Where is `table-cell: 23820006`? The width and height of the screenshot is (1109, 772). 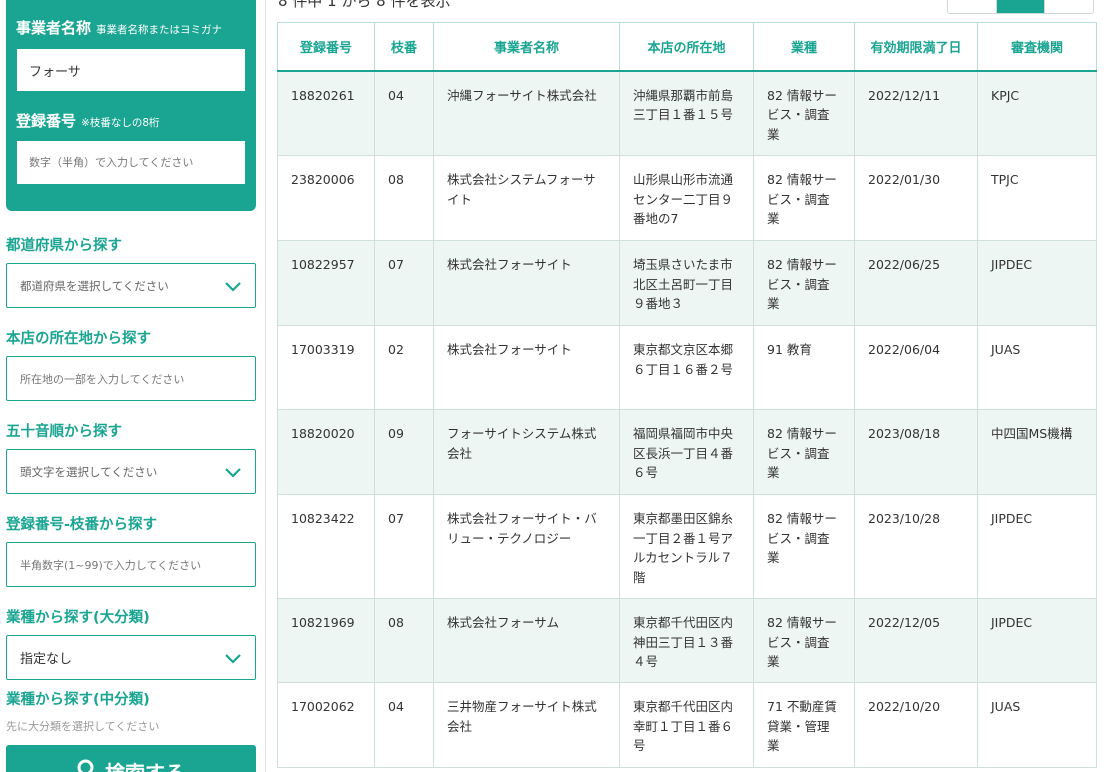 table-cell: 23820006 is located at coordinates (326, 198).